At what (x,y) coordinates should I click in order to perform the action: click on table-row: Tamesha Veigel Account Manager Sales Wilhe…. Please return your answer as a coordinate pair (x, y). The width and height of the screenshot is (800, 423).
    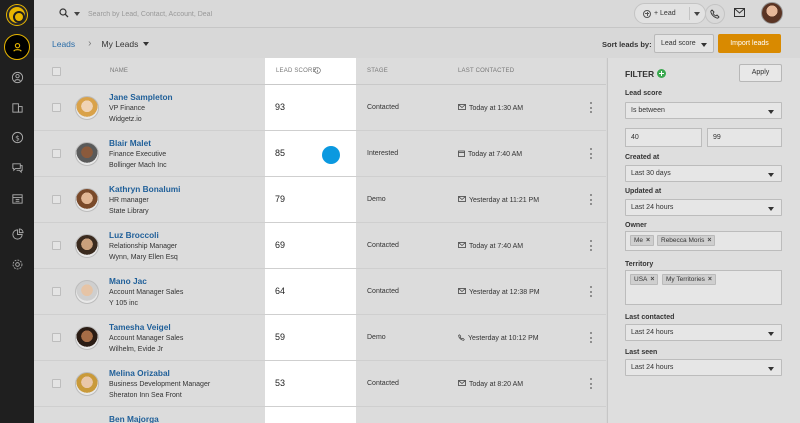
    Looking at the image, I should click on (320, 338).